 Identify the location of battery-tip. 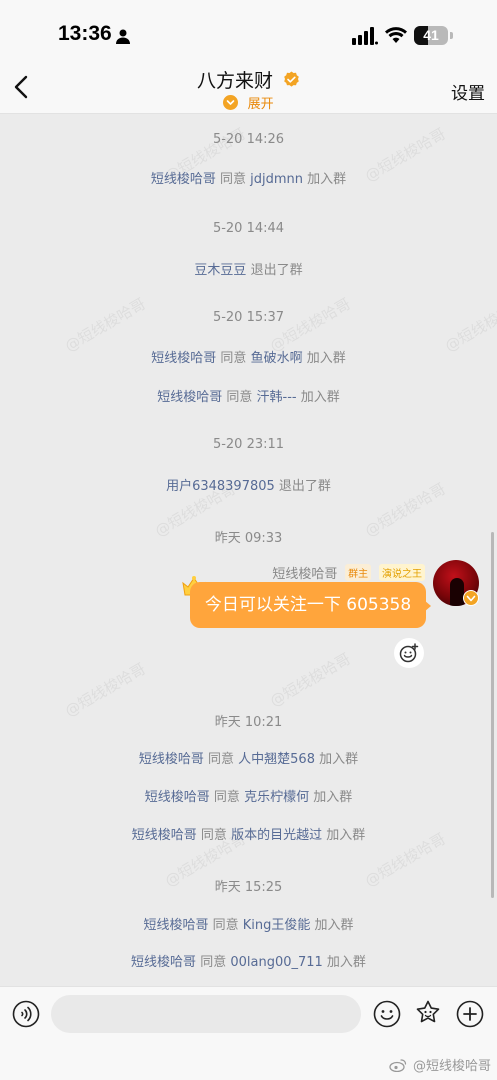
(451, 35).